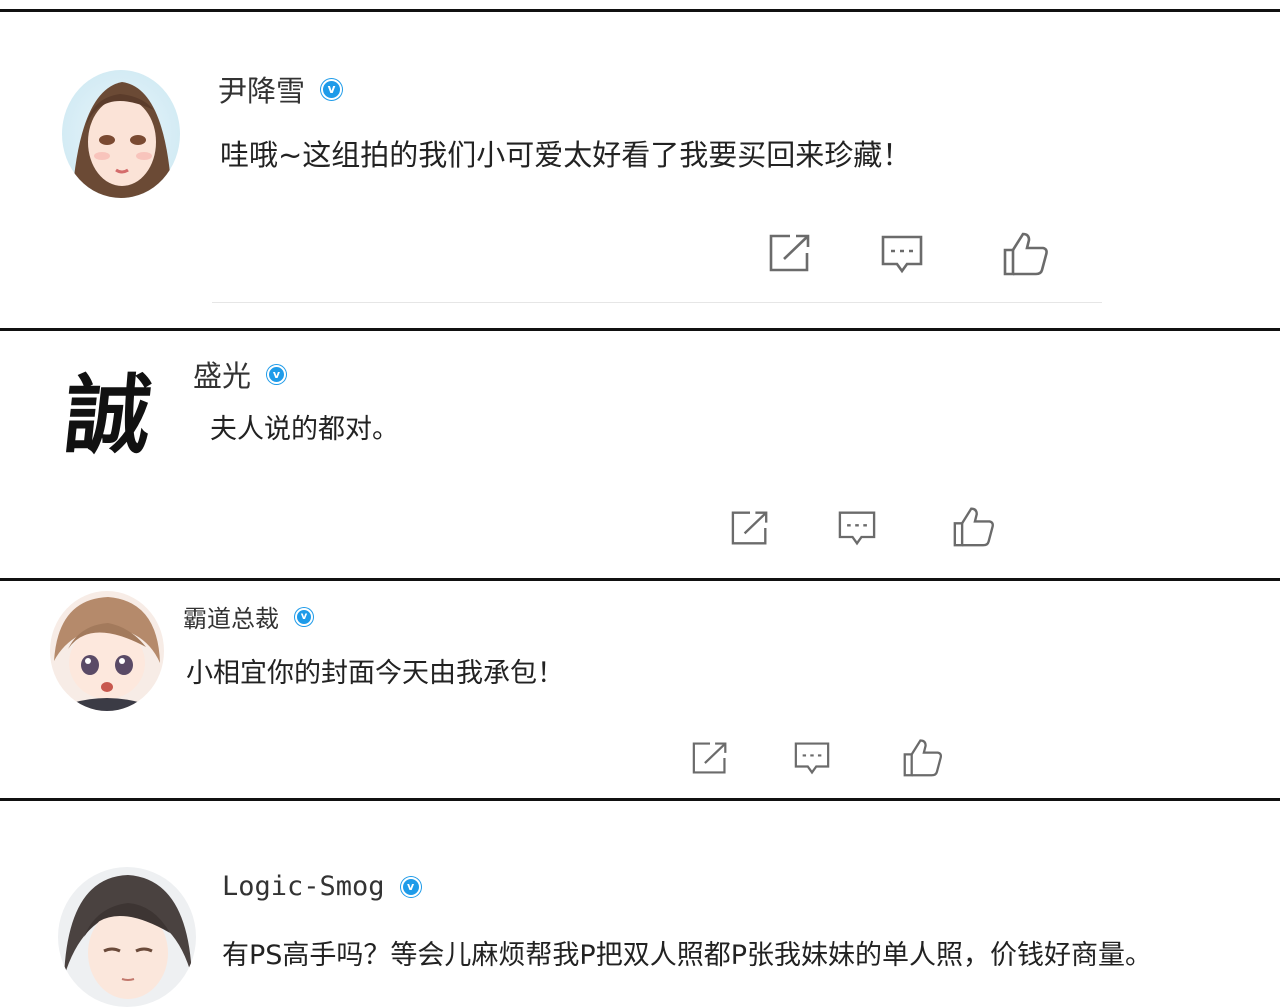 Image resolution: width=1280 pixels, height=1007 pixels. What do you see at coordinates (657, 302) in the screenshot?
I see `divider` at bounding box center [657, 302].